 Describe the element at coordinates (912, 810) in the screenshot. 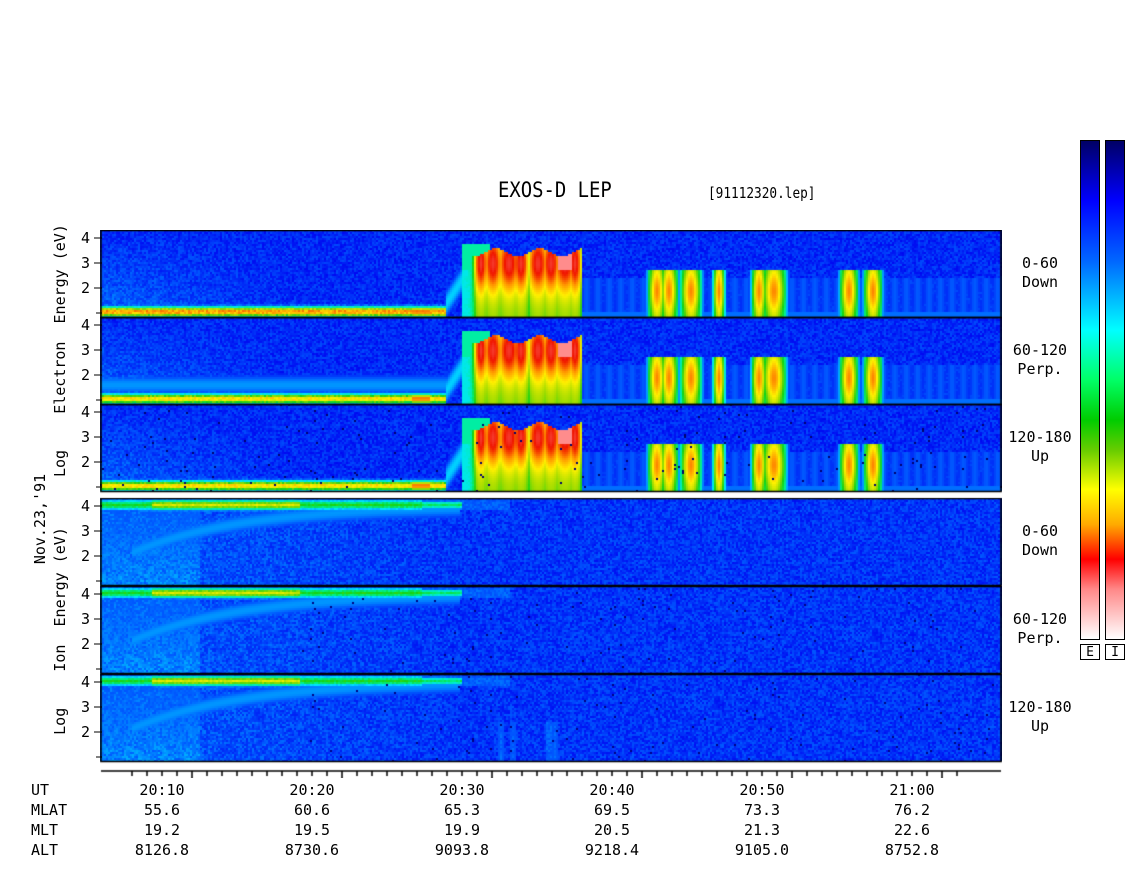

I see `ephemeris-mlat-value: 76.2` at that location.